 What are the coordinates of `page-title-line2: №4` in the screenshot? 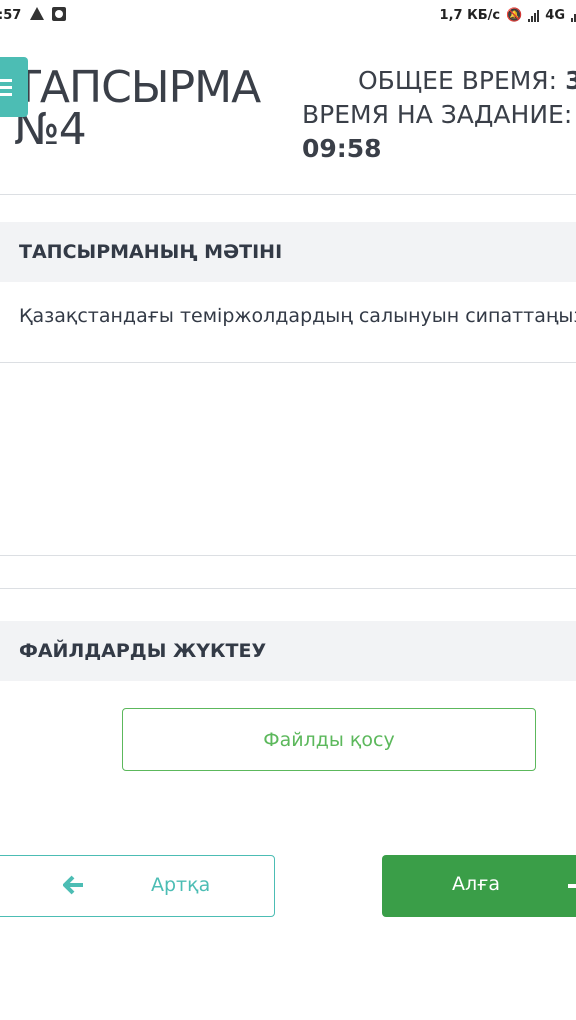 It's located at (50, 129).